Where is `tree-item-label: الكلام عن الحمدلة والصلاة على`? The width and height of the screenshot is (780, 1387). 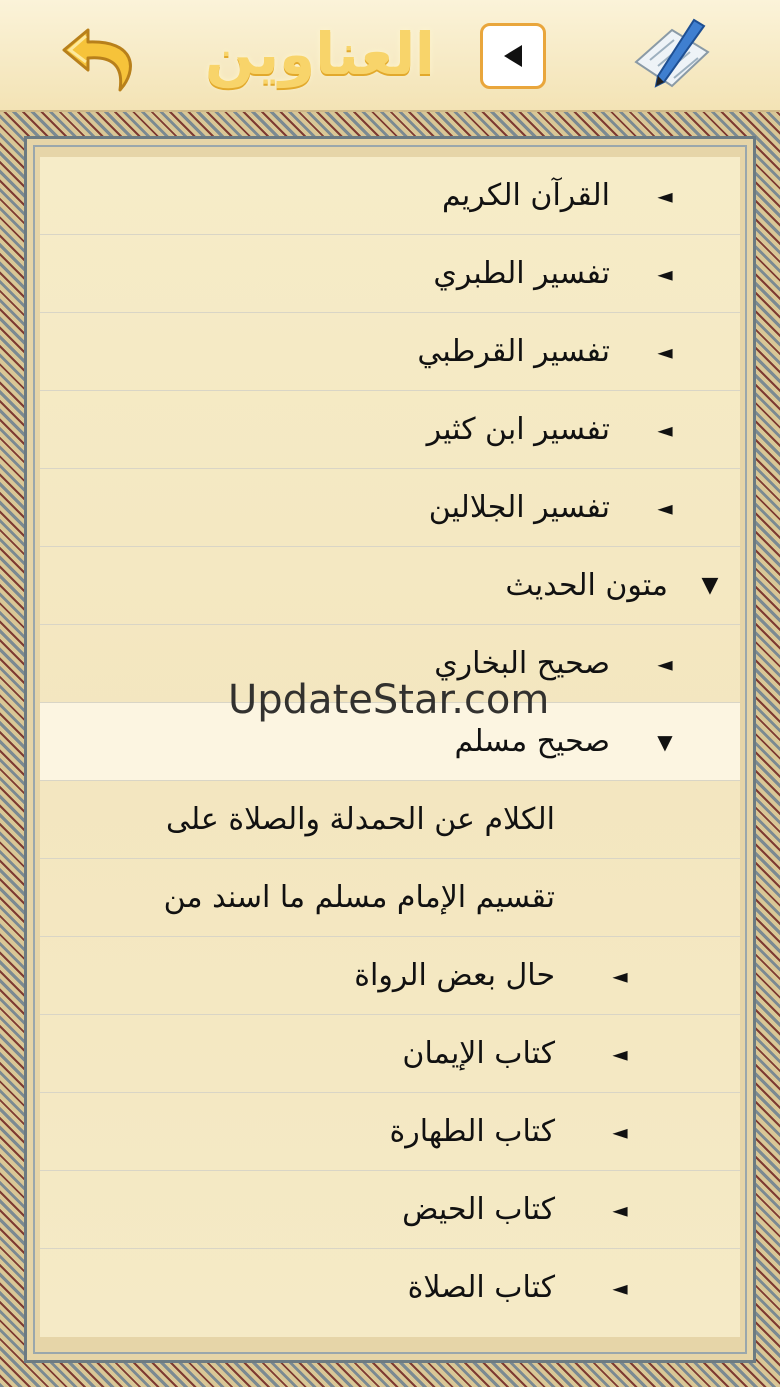 tree-item-label: الكلام عن الحمدلة والصلاة على is located at coordinates (360, 819).